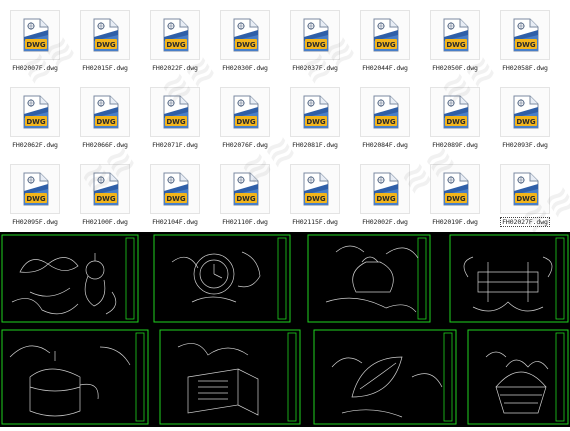  Describe the element at coordinates (387, 387) in the screenshot. I see `leaf-cloud-motif` at that location.